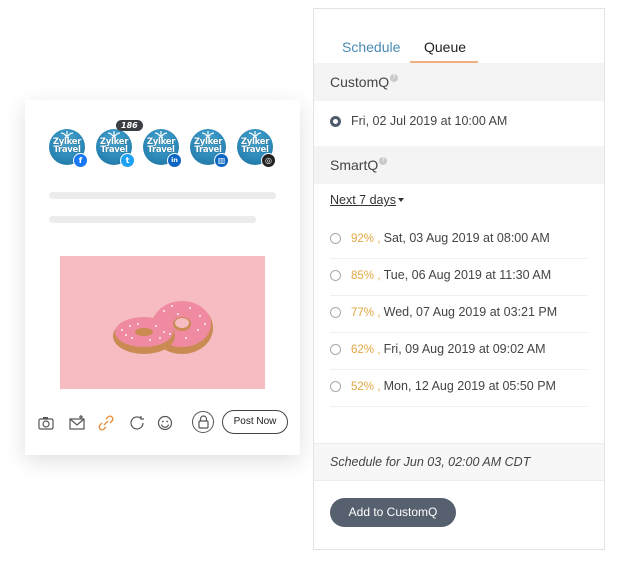 Image resolution: width=617 pixels, height=564 pixels. I want to click on profile-avatar-instagram: Zylker Travel ◎, so click(256, 148).